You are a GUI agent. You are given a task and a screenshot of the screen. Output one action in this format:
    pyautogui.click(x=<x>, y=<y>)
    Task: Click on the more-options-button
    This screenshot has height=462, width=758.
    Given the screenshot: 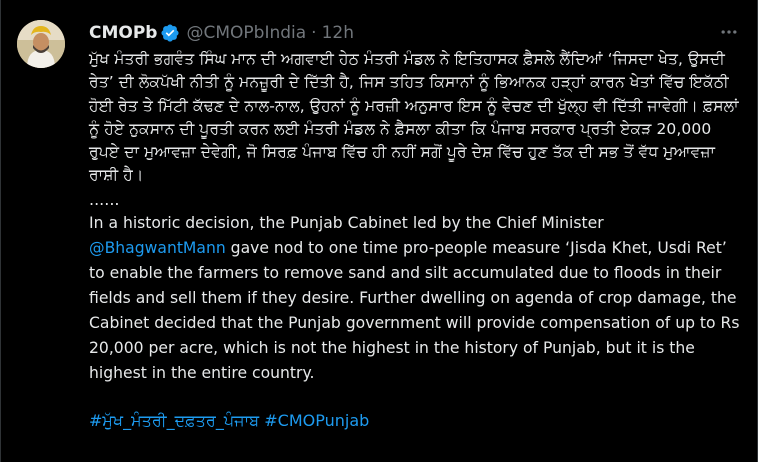 What is the action you would take?
    pyautogui.click(x=729, y=32)
    